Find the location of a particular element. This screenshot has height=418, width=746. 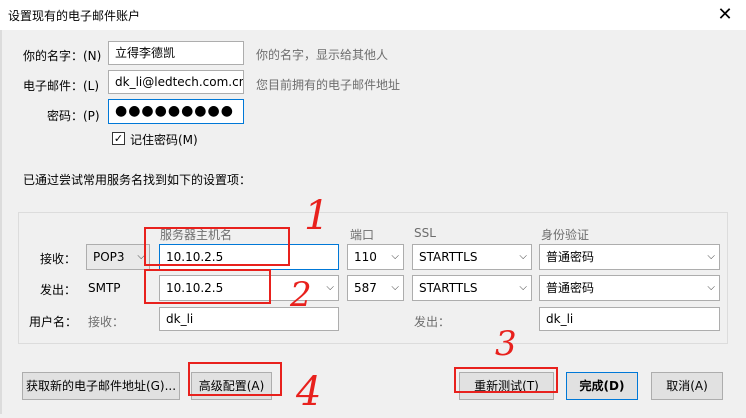

email-hint: 您目前拥有的电子邮件地址 is located at coordinates (328, 85).